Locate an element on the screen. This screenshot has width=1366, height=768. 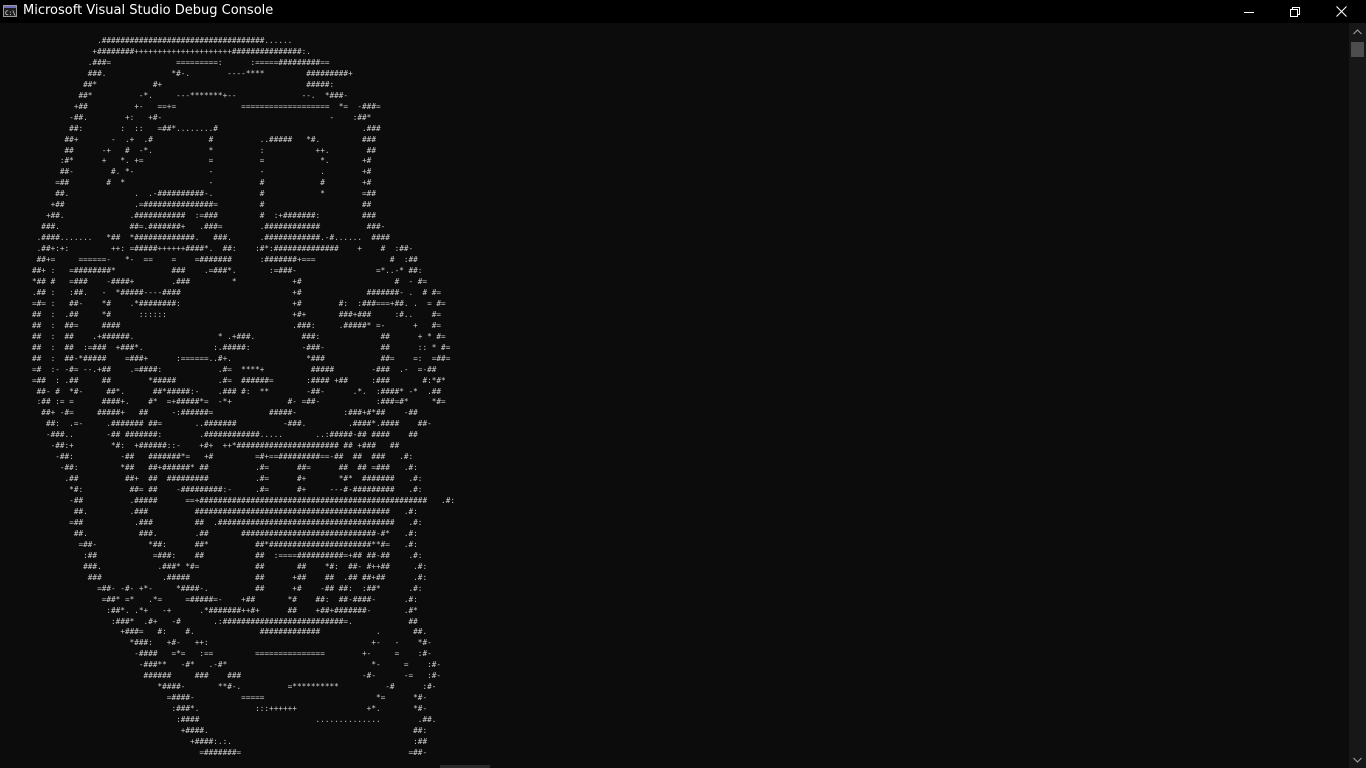
minimize-button is located at coordinates (1249, 11).